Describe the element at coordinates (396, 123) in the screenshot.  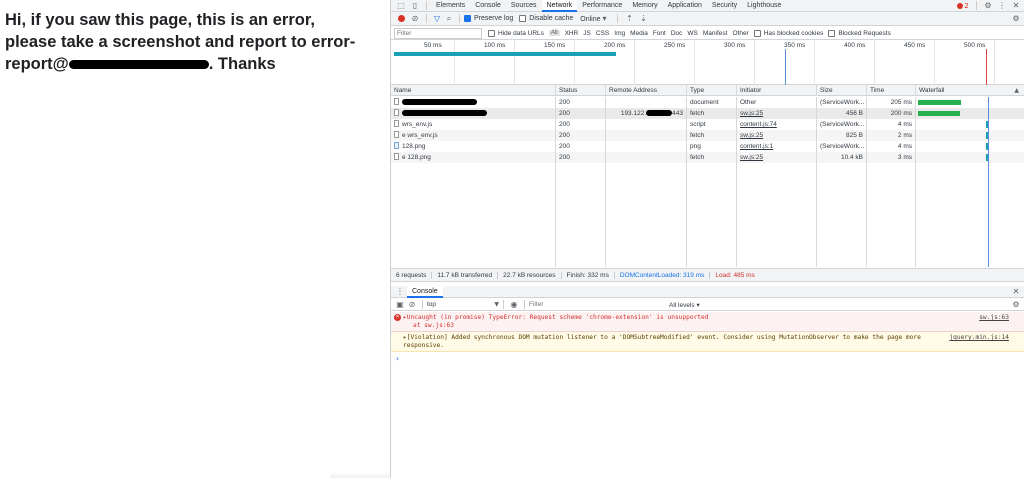
I see `file-icon` at that location.